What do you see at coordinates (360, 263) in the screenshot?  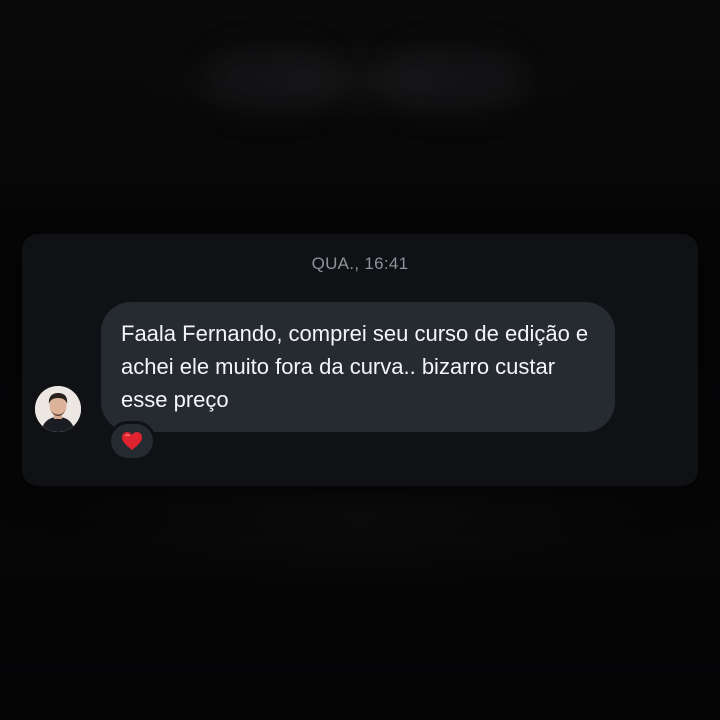 I see `message-timestamp: QUA., 16:41` at bounding box center [360, 263].